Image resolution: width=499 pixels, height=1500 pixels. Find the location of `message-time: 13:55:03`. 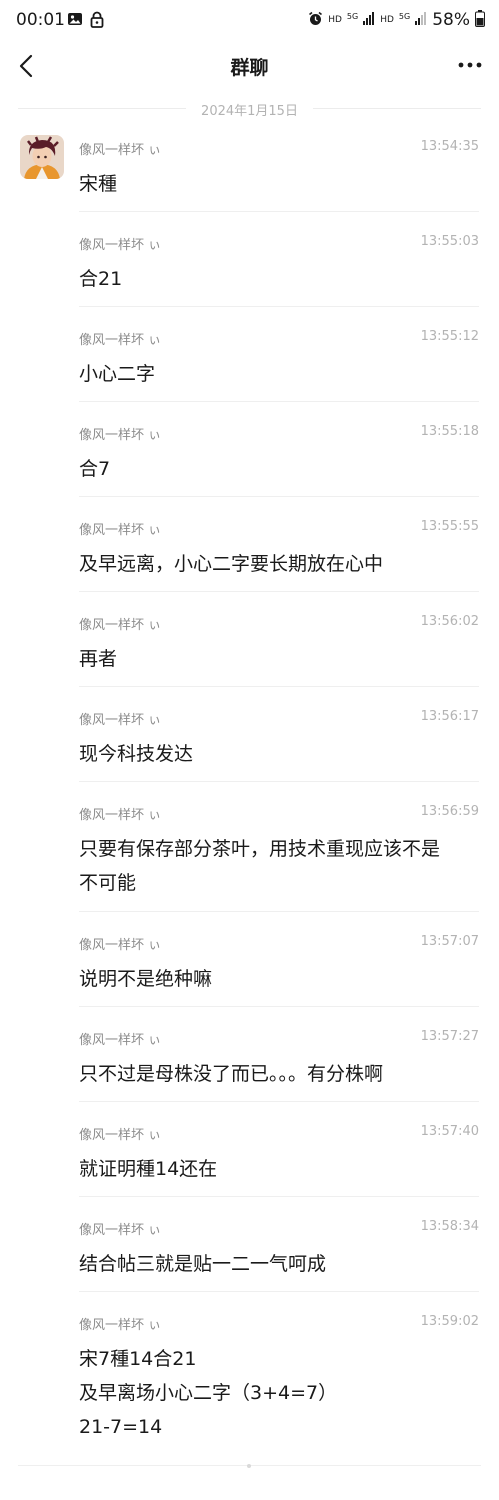

message-time: 13:55:03 is located at coordinates (449, 241).